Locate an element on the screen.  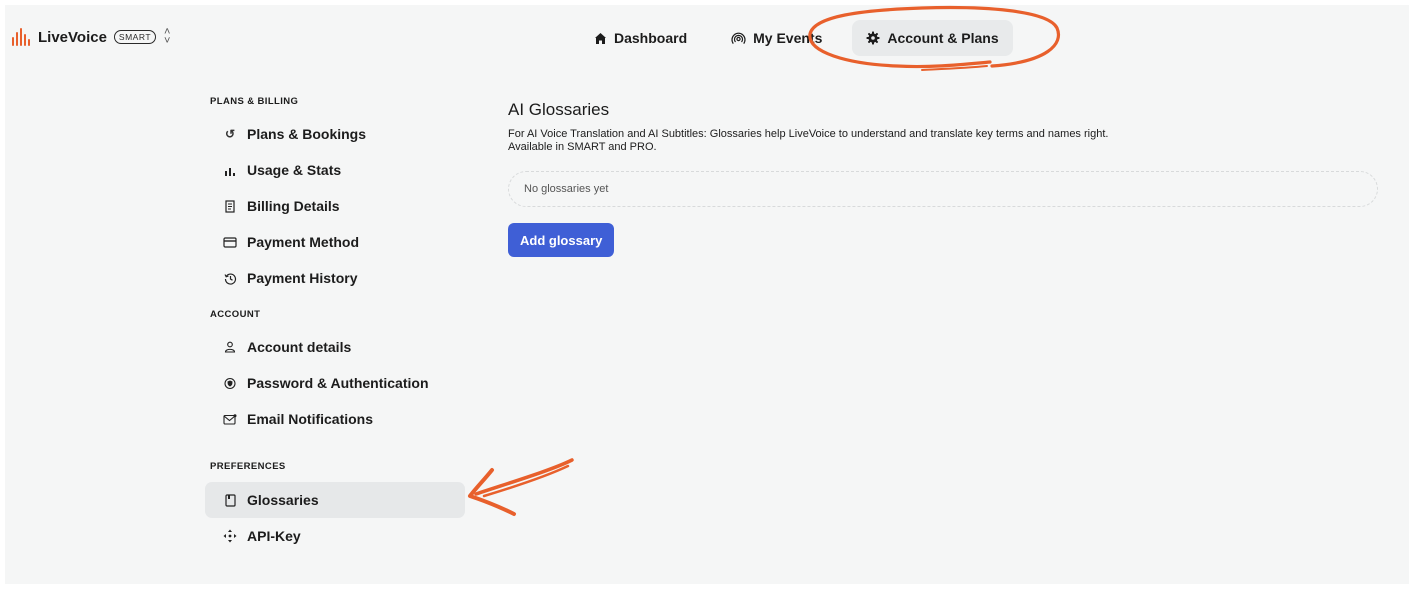
sidebar-item-usage-stats: Usage & Stats is located at coordinates (335, 170).